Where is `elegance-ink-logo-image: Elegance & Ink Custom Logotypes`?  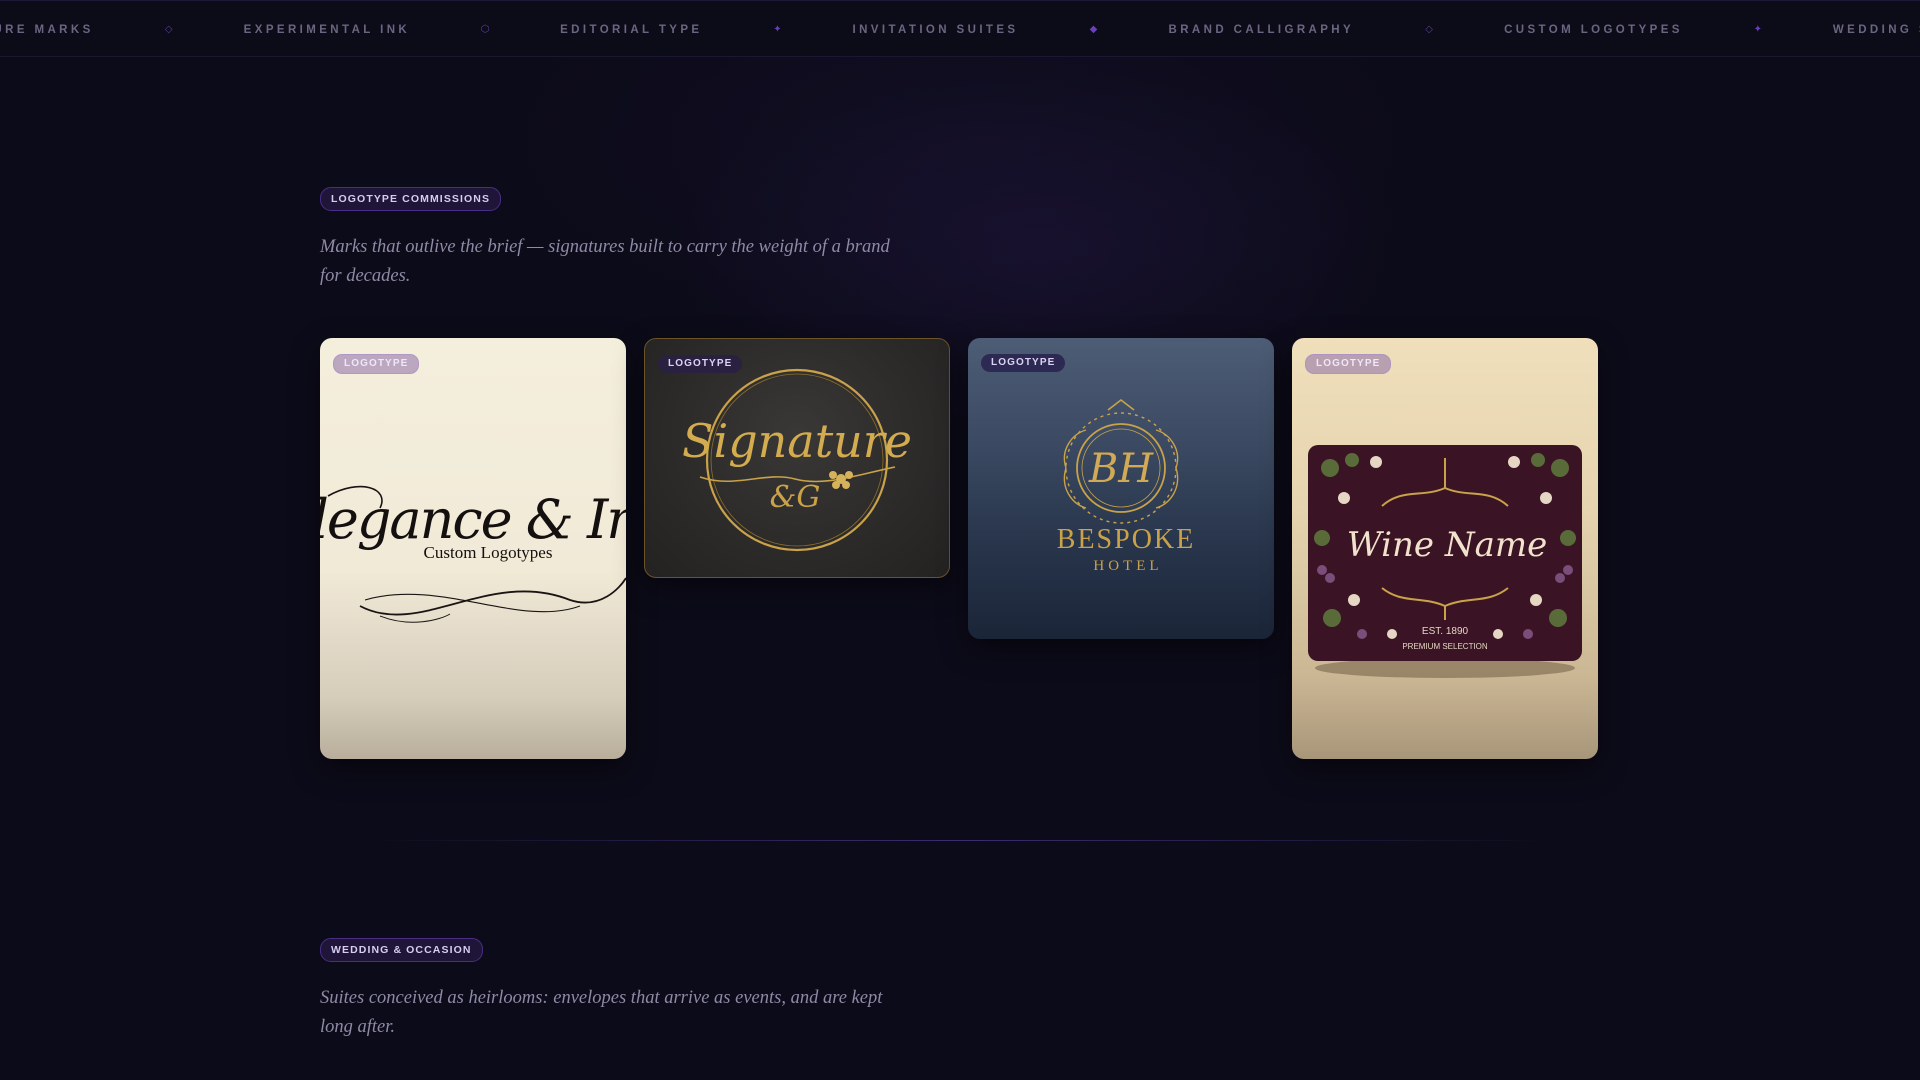 elegance-ink-logo-image: Elegance & Ink Custom Logotypes is located at coordinates (473, 554).